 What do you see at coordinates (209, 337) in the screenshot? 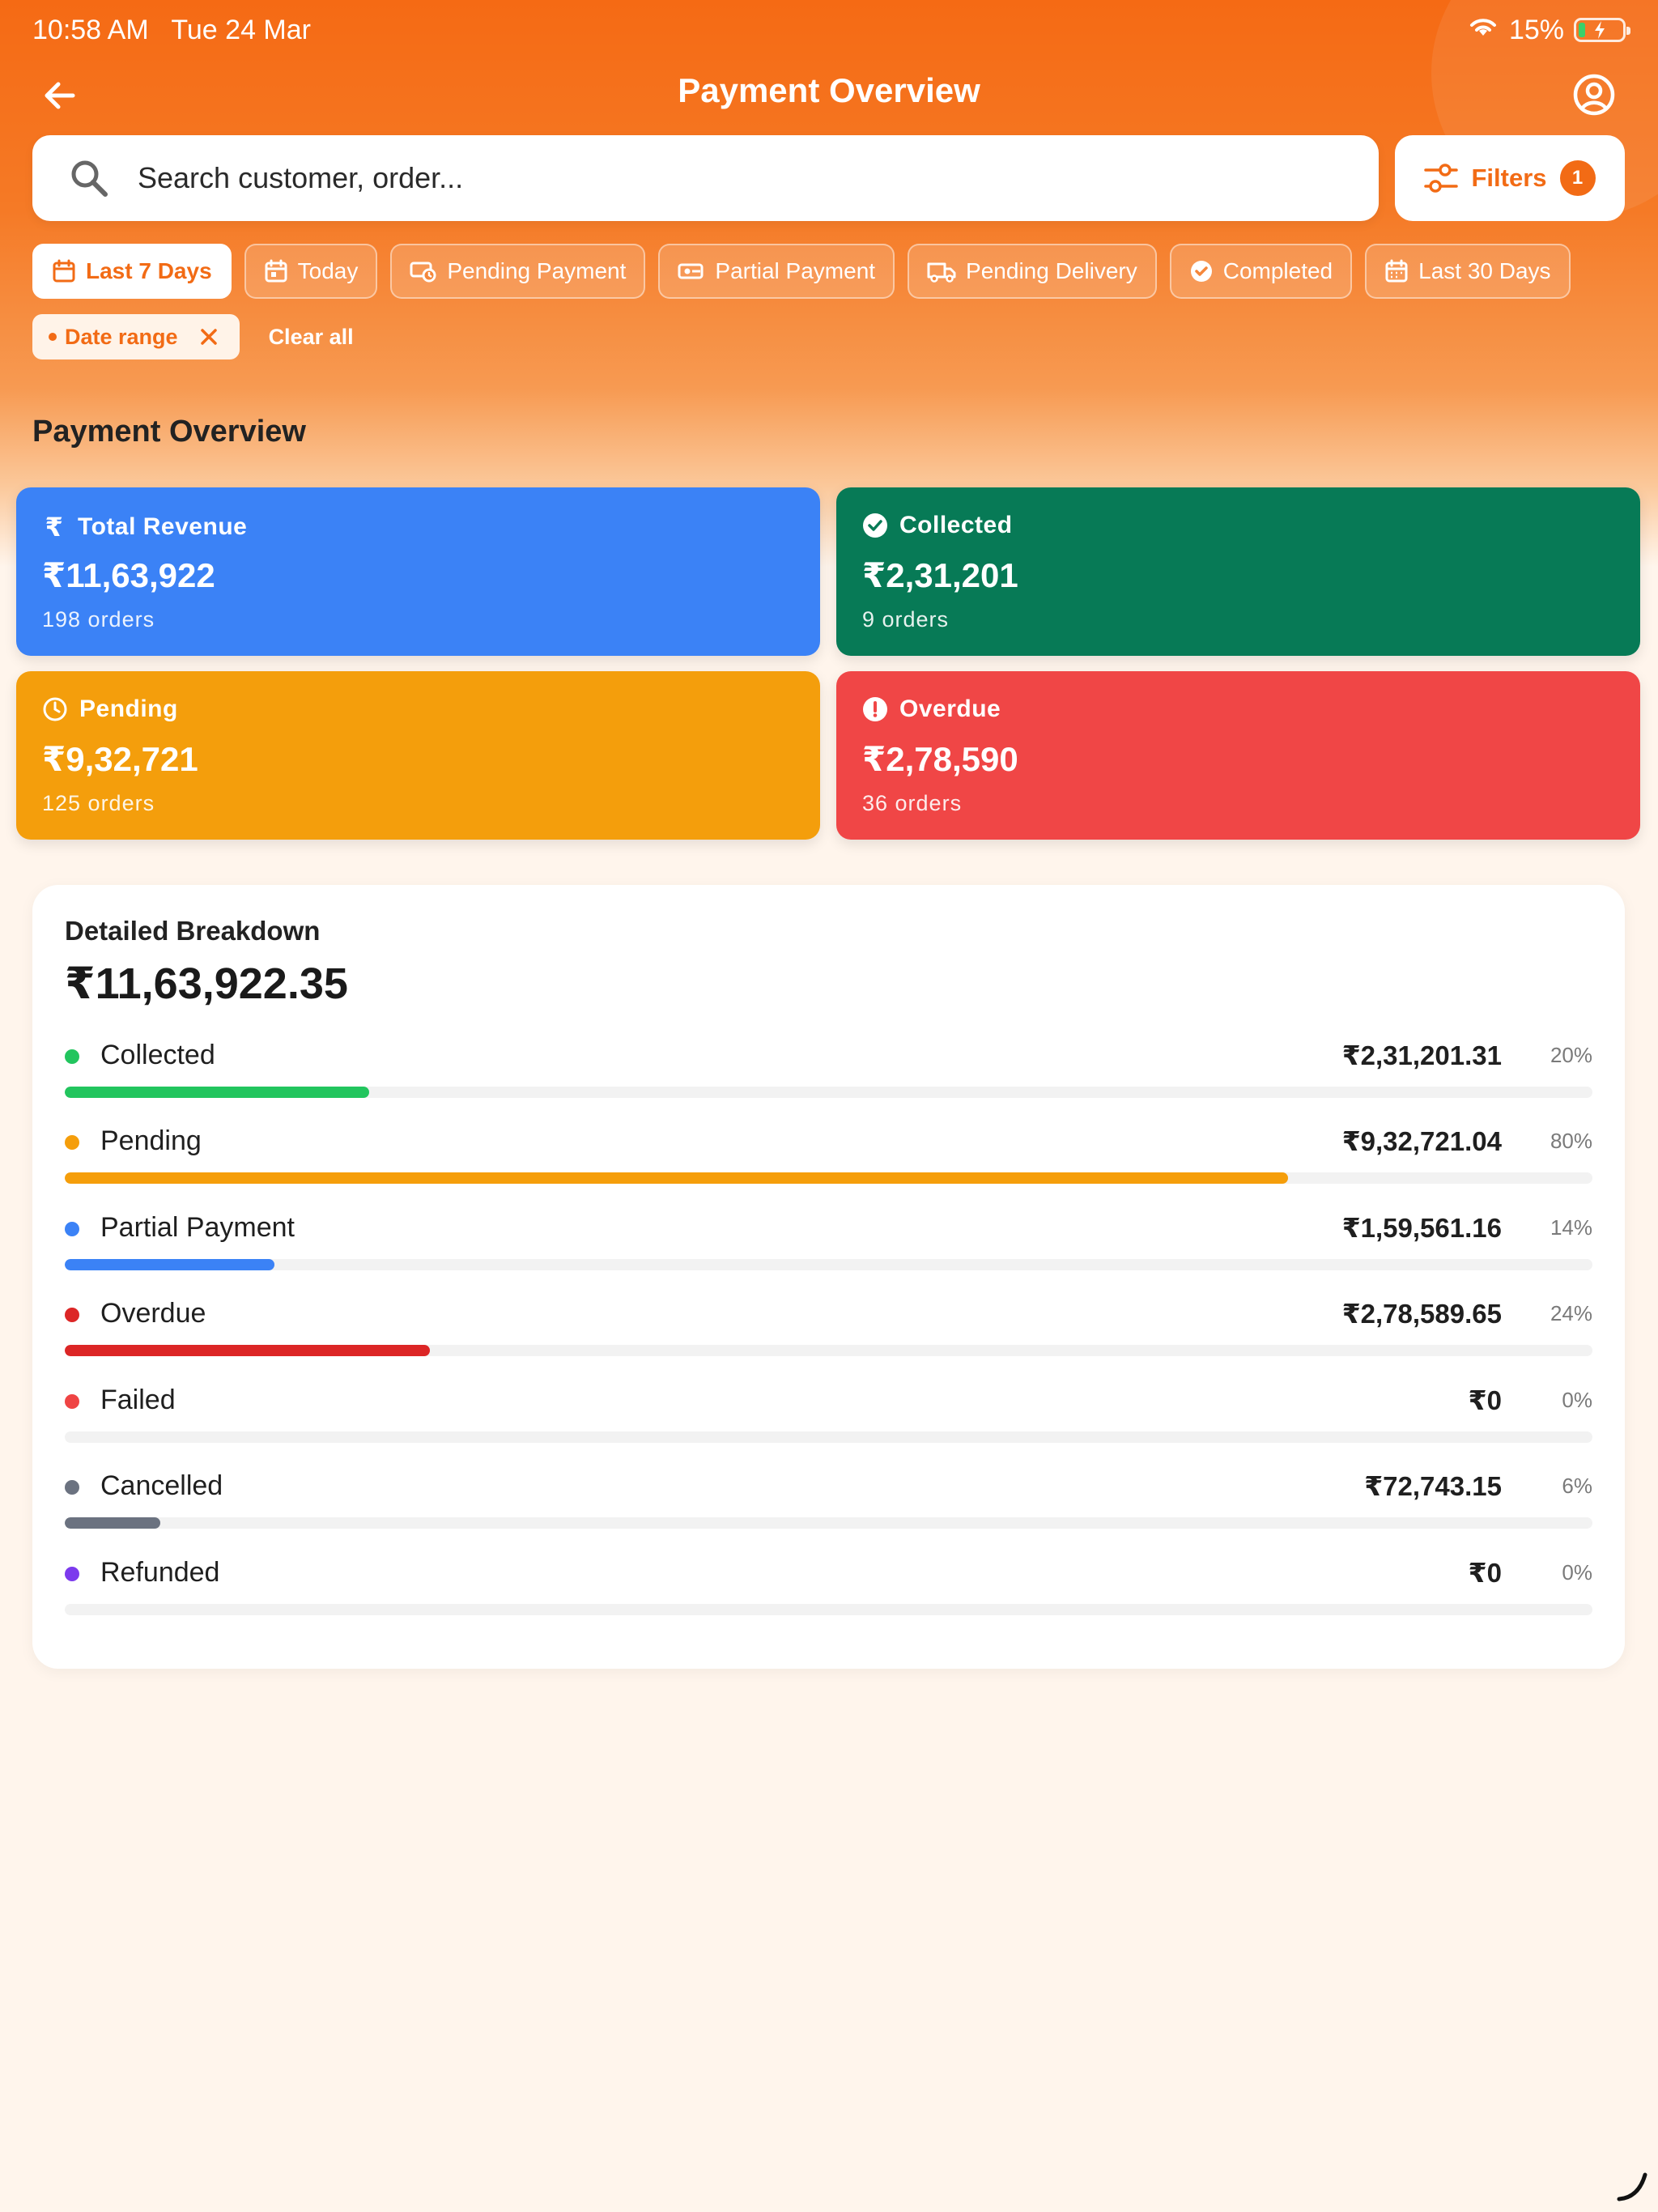
I see `close-icon` at bounding box center [209, 337].